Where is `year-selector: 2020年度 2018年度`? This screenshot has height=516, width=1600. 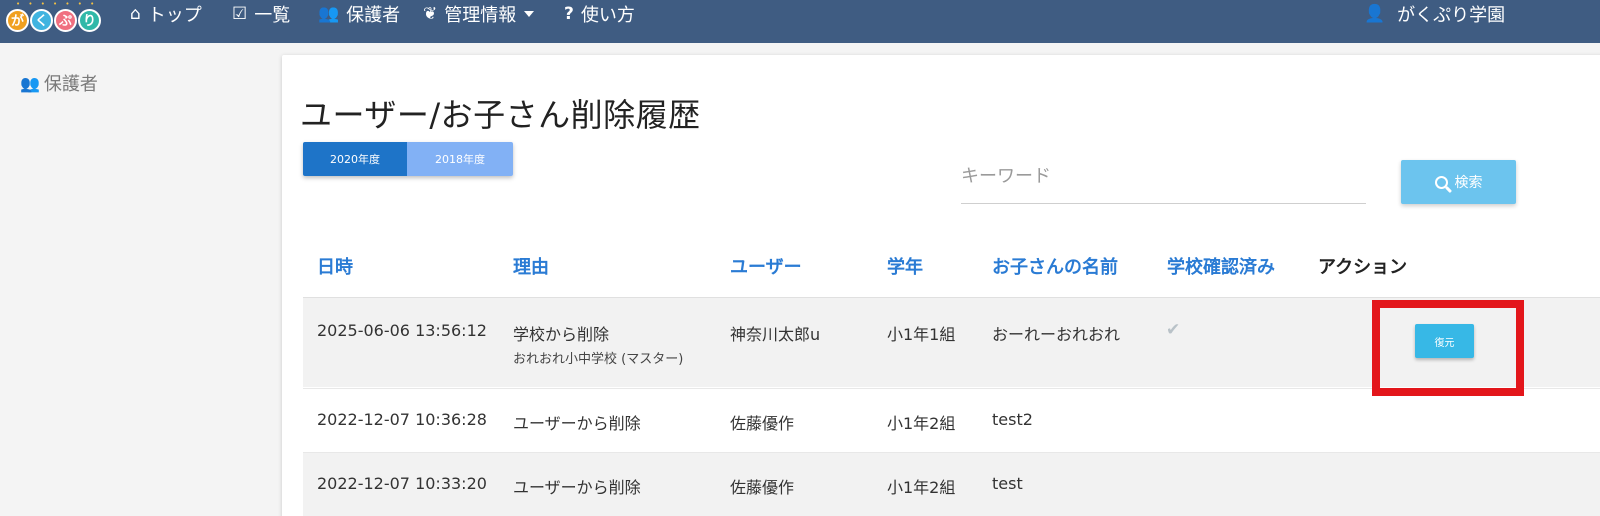
year-selector: 2020年度 2018年度 is located at coordinates (408, 159).